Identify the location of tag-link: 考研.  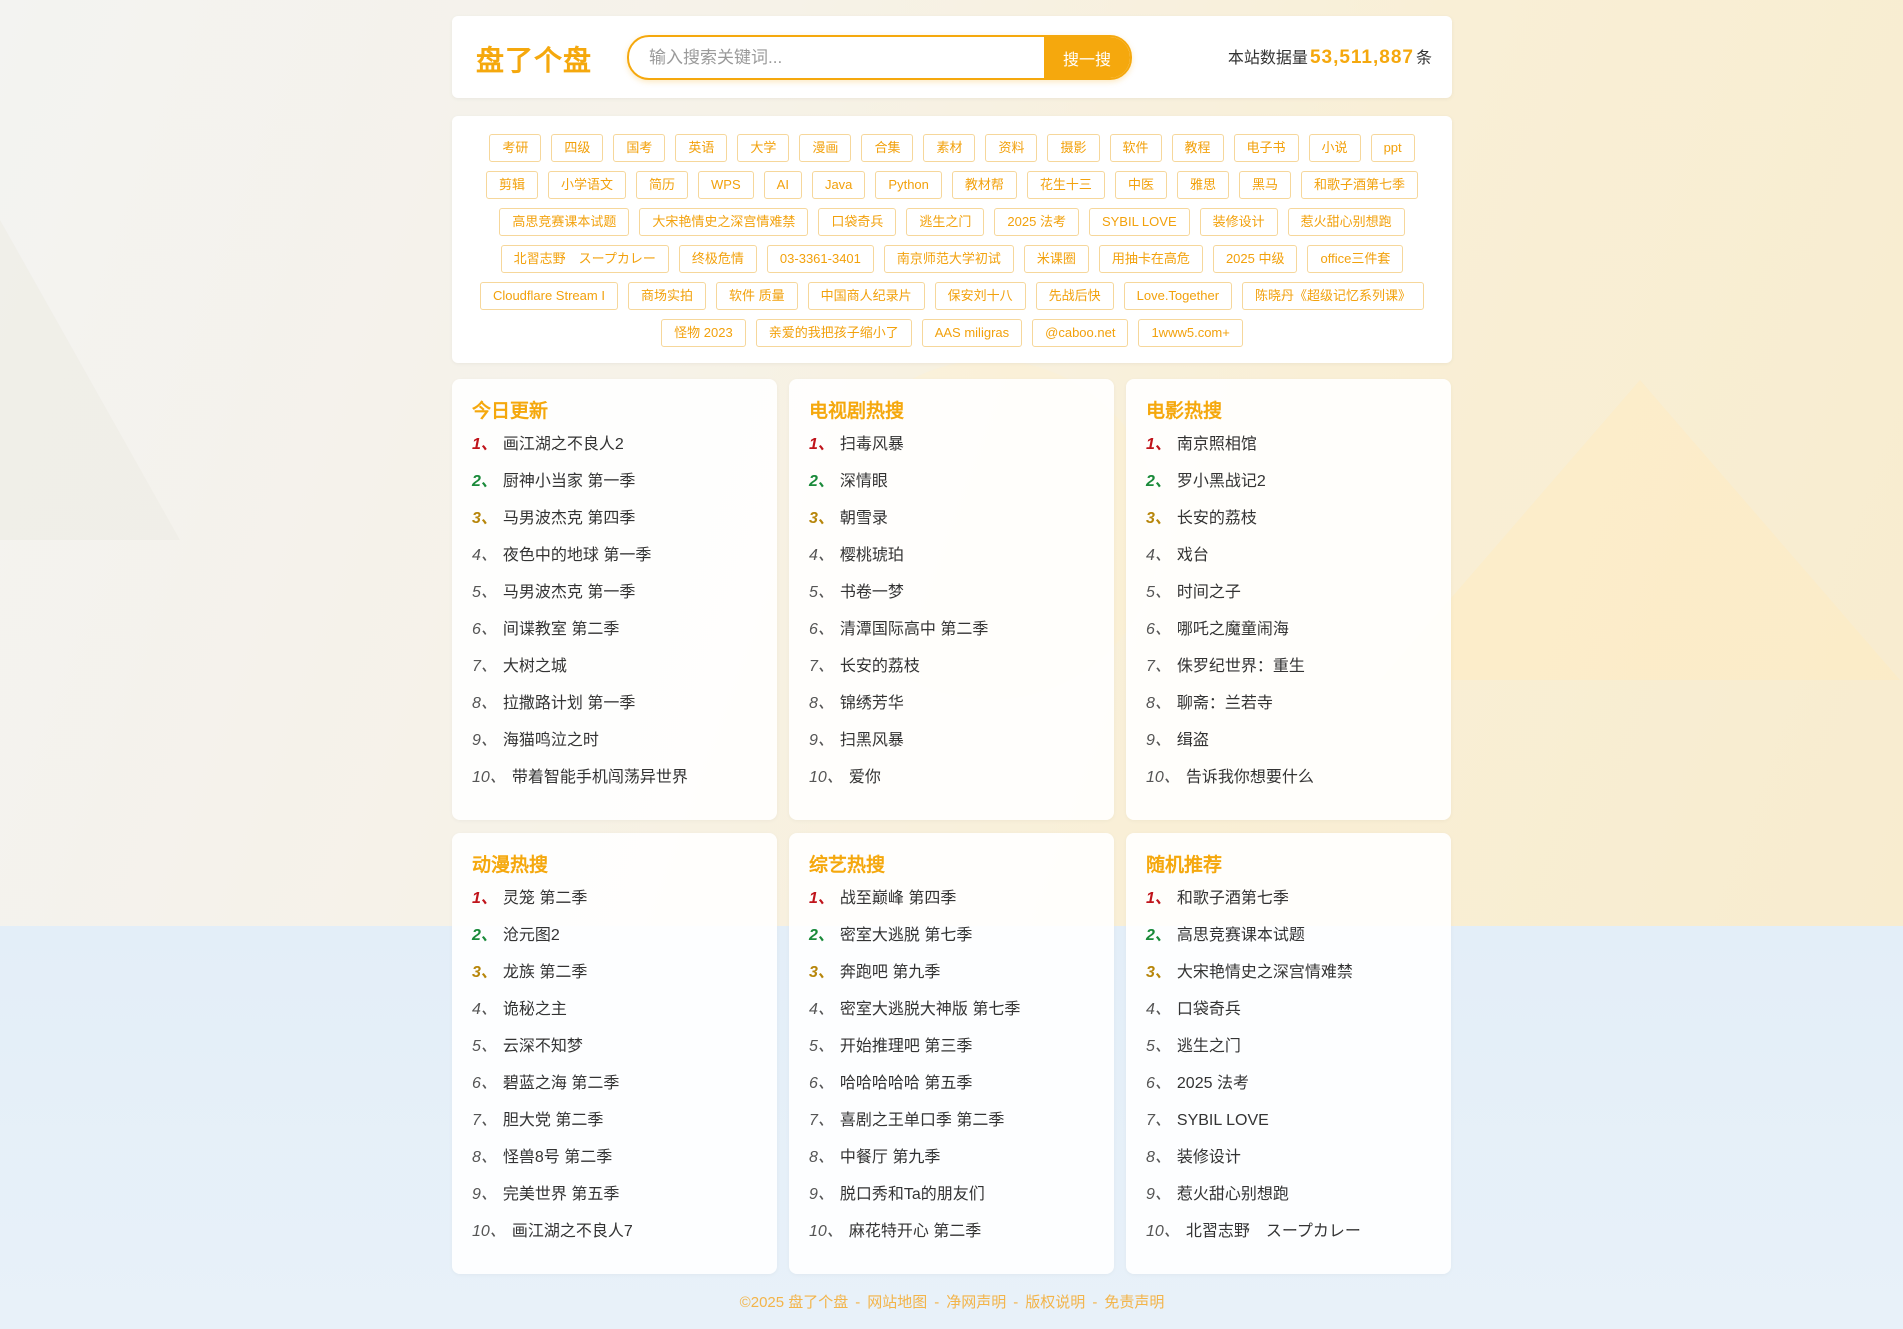
(515, 148).